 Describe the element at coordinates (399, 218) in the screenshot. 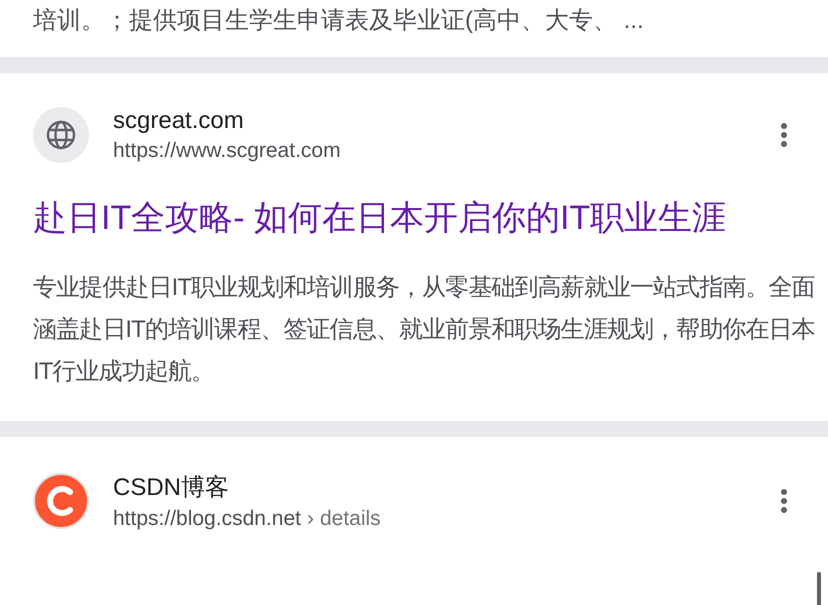

I see `result-title-link: 赴日IT全攻略- 如何在日本开启你的IT职业生涯` at that location.